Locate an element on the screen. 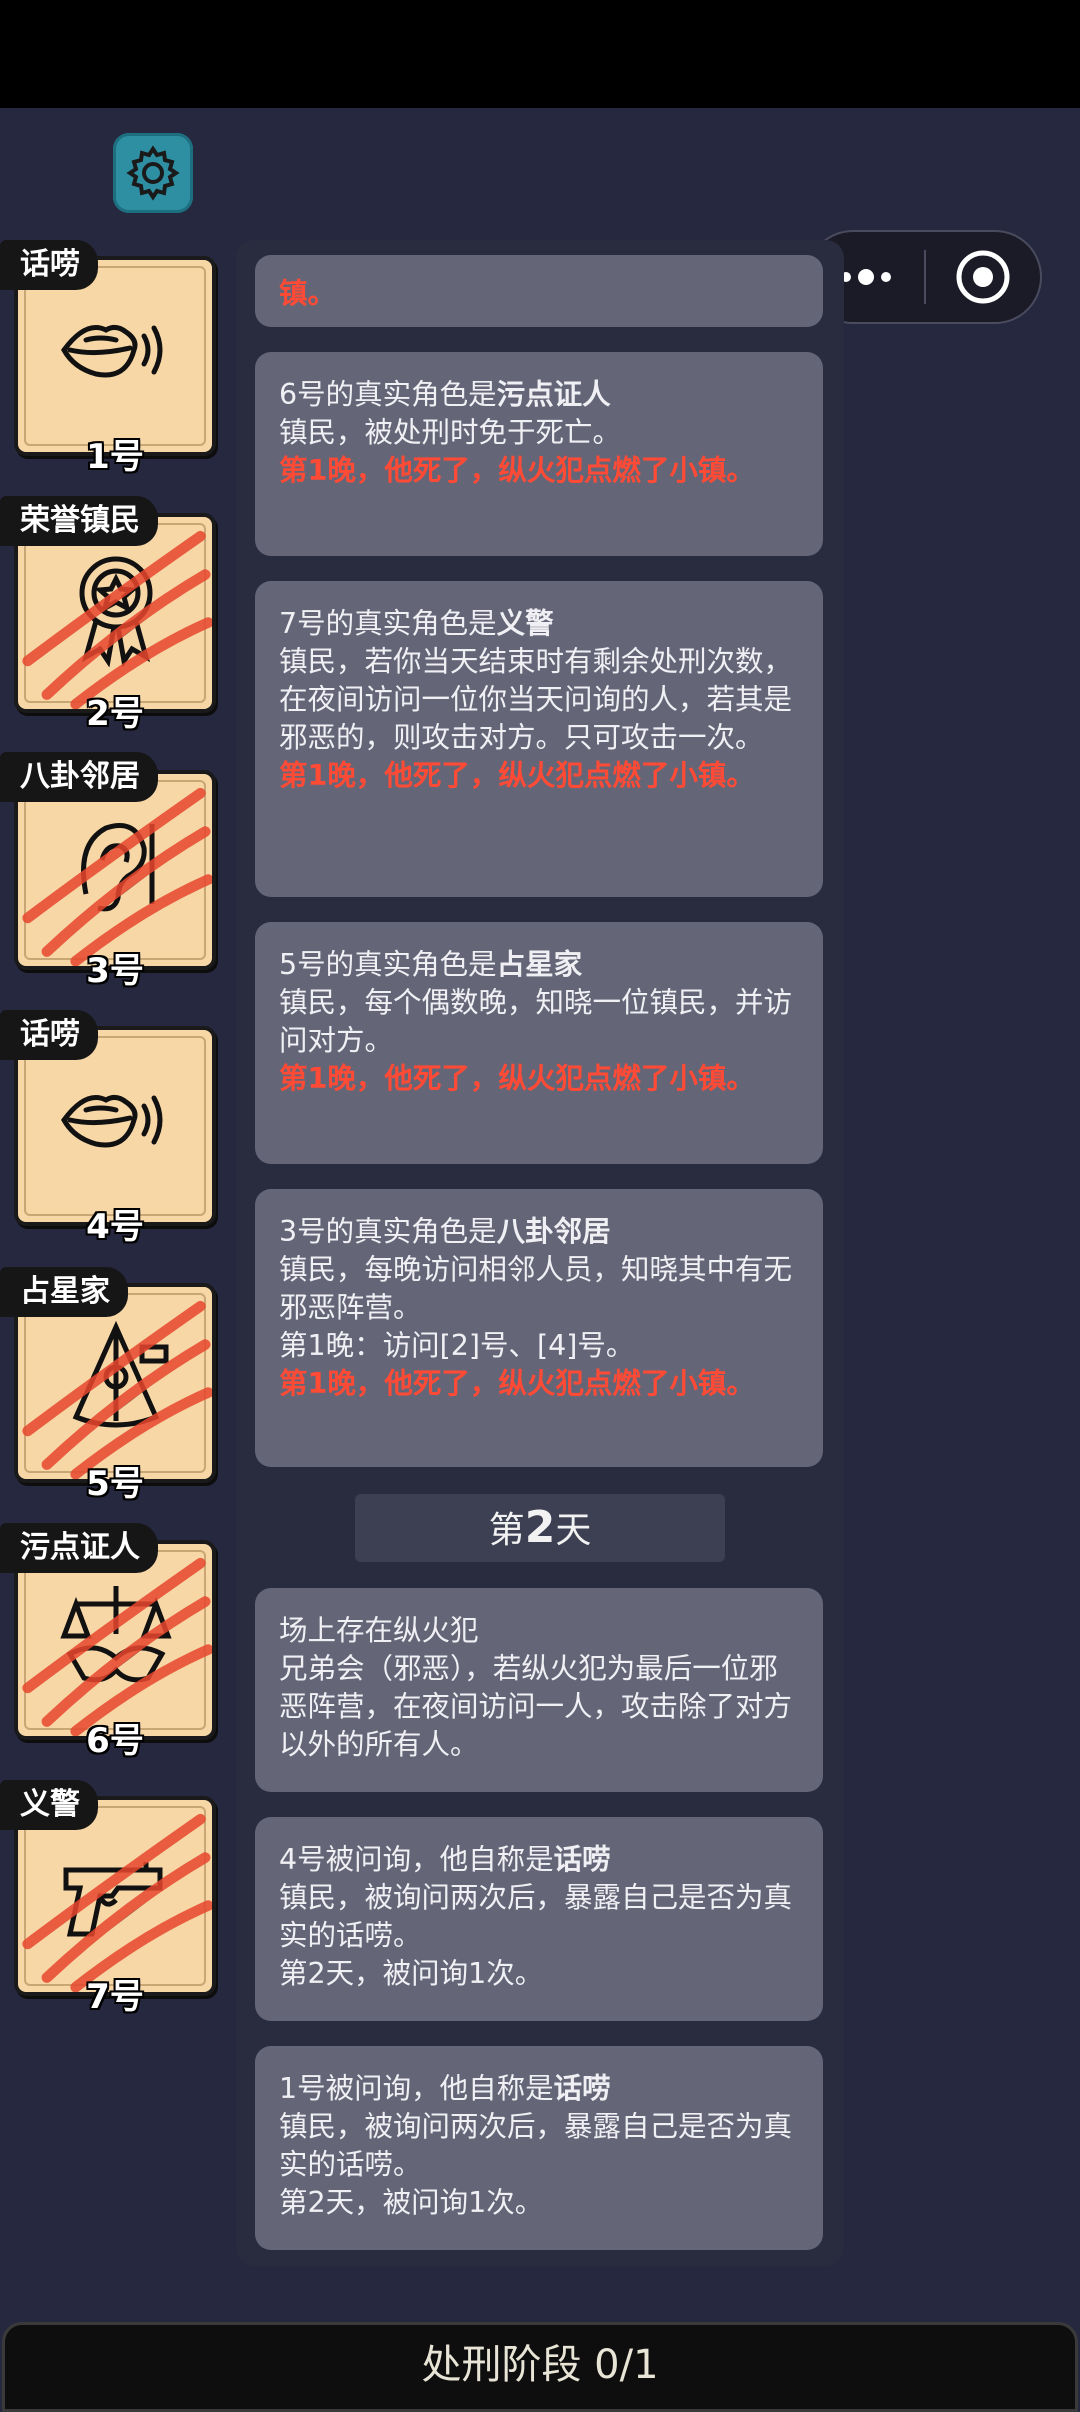 The image size is (1080, 2412). player-number: 1号 is located at coordinates (115, 457).